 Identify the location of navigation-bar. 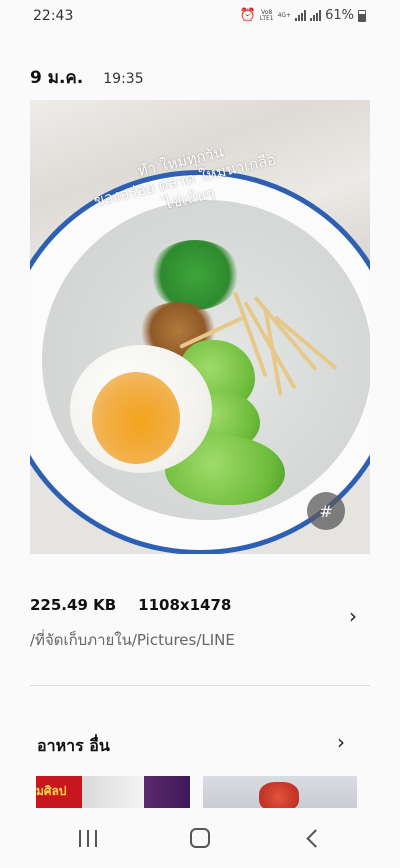
(200, 838).